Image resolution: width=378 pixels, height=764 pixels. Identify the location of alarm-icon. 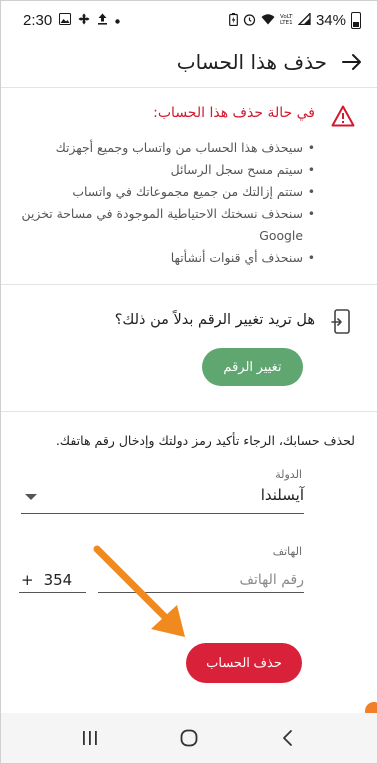
(249, 20).